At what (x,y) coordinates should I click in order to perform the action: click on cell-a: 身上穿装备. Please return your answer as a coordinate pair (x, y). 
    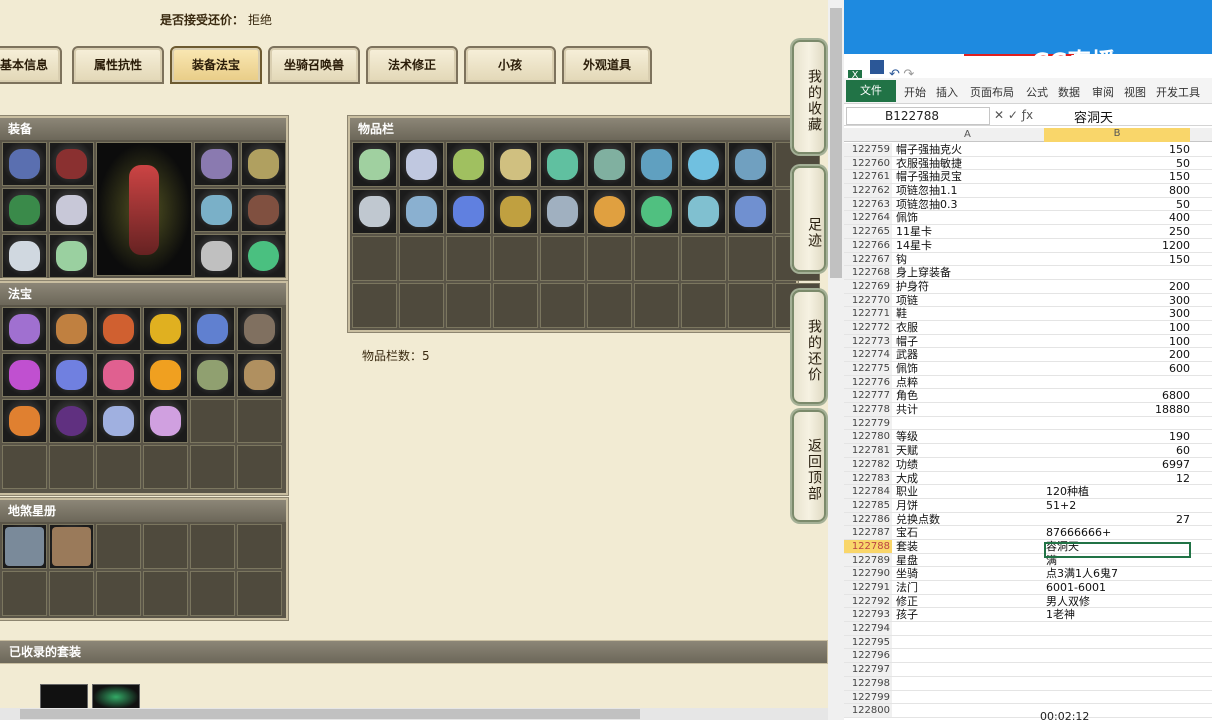
    Looking at the image, I should click on (970, 273).